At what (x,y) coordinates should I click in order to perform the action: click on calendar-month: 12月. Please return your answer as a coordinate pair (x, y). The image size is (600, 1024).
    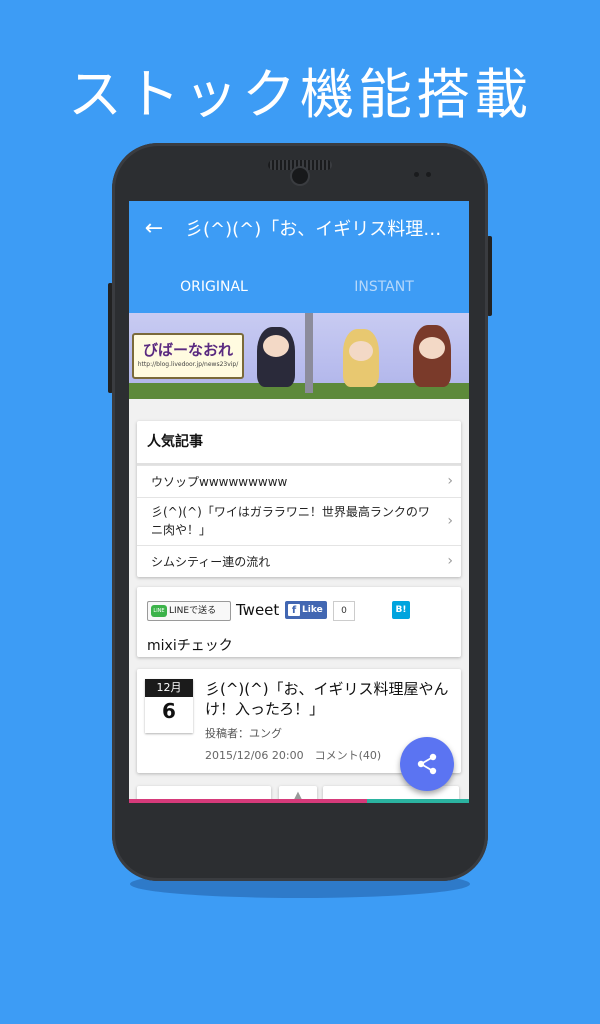
    Looking at the image, I should click on (169, 688).